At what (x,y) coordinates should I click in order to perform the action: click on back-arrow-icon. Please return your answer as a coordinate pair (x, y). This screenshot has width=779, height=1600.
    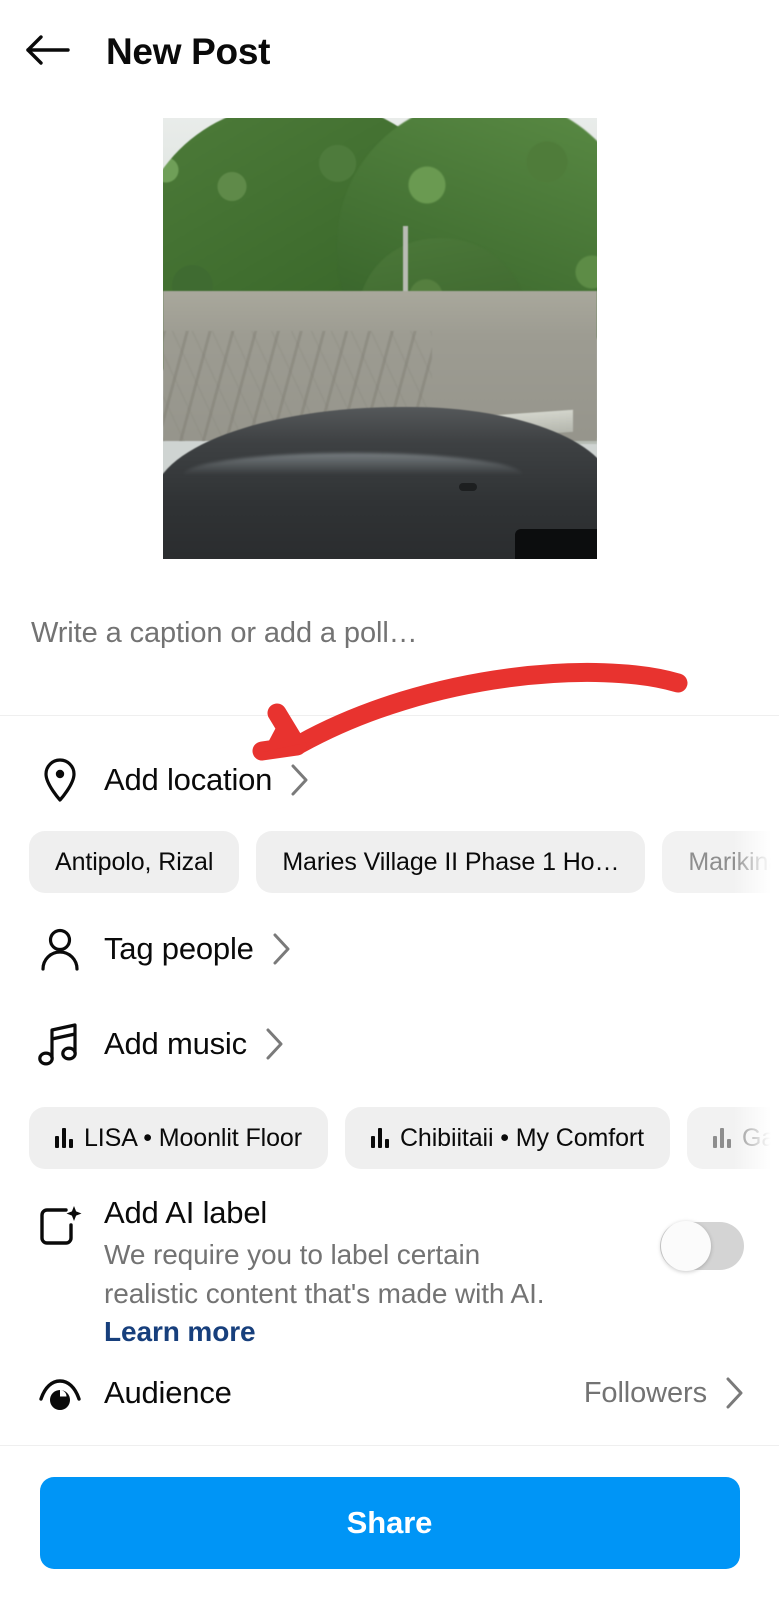
    Looking at the image, I should click on (48, 52).